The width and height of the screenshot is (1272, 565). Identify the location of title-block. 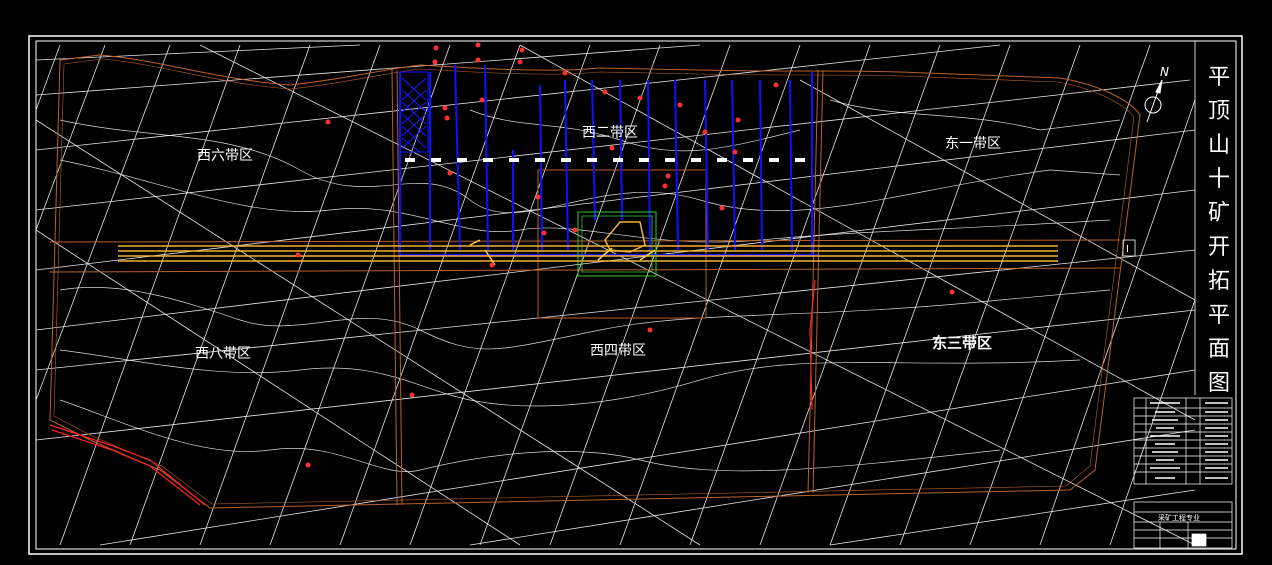
(1183, 525).